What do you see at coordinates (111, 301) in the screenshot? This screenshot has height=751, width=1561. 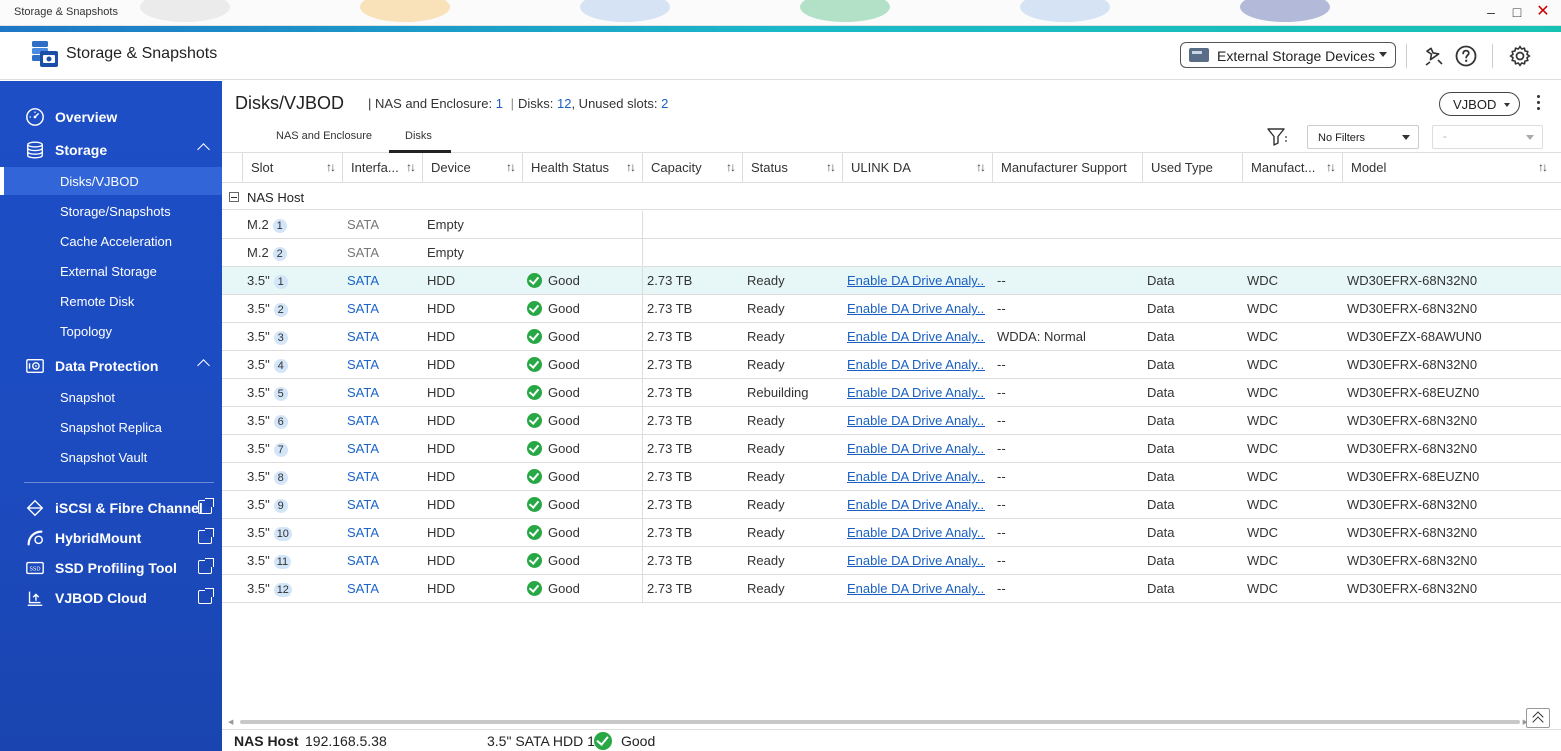 I see `sidebar-item-remote-disk: Remote Disk` at bounding box center [111, 301].